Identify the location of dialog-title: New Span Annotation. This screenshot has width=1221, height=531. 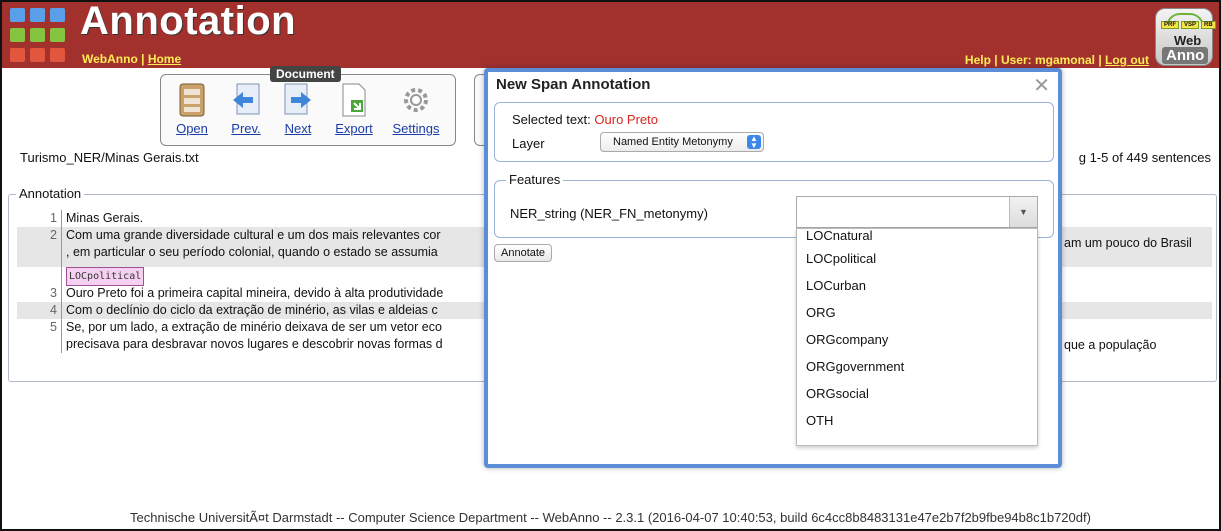
(573, 84).